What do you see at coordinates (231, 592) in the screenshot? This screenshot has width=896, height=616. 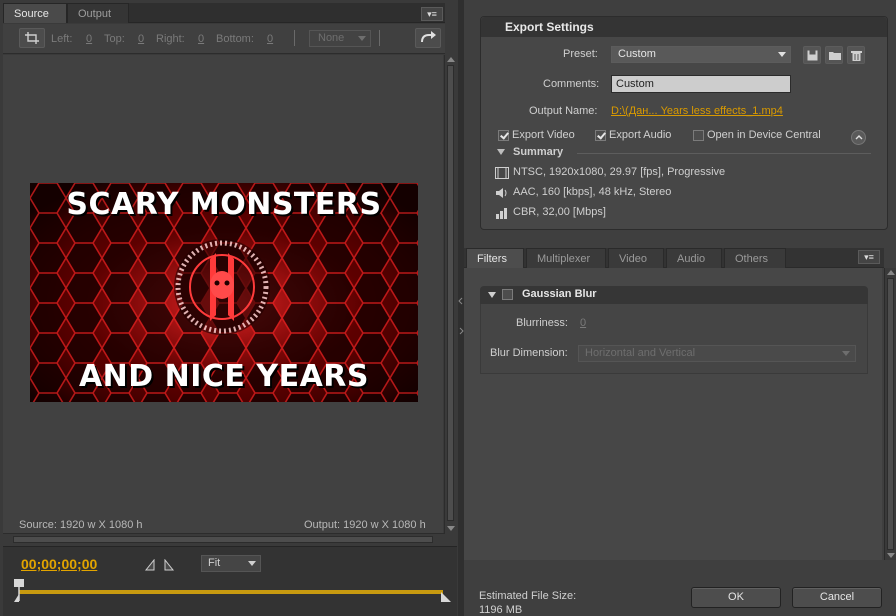 I see `timeline-track` at bounding box center [231, 592].